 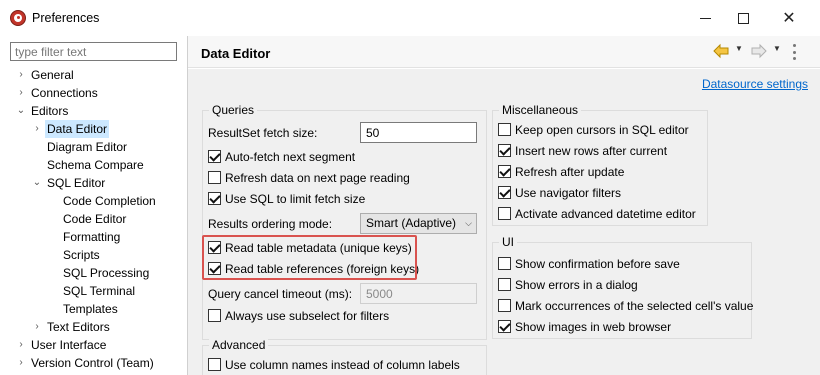 I want to click on misc-item-label: Use navigator filters, so click(x=568, y=193).